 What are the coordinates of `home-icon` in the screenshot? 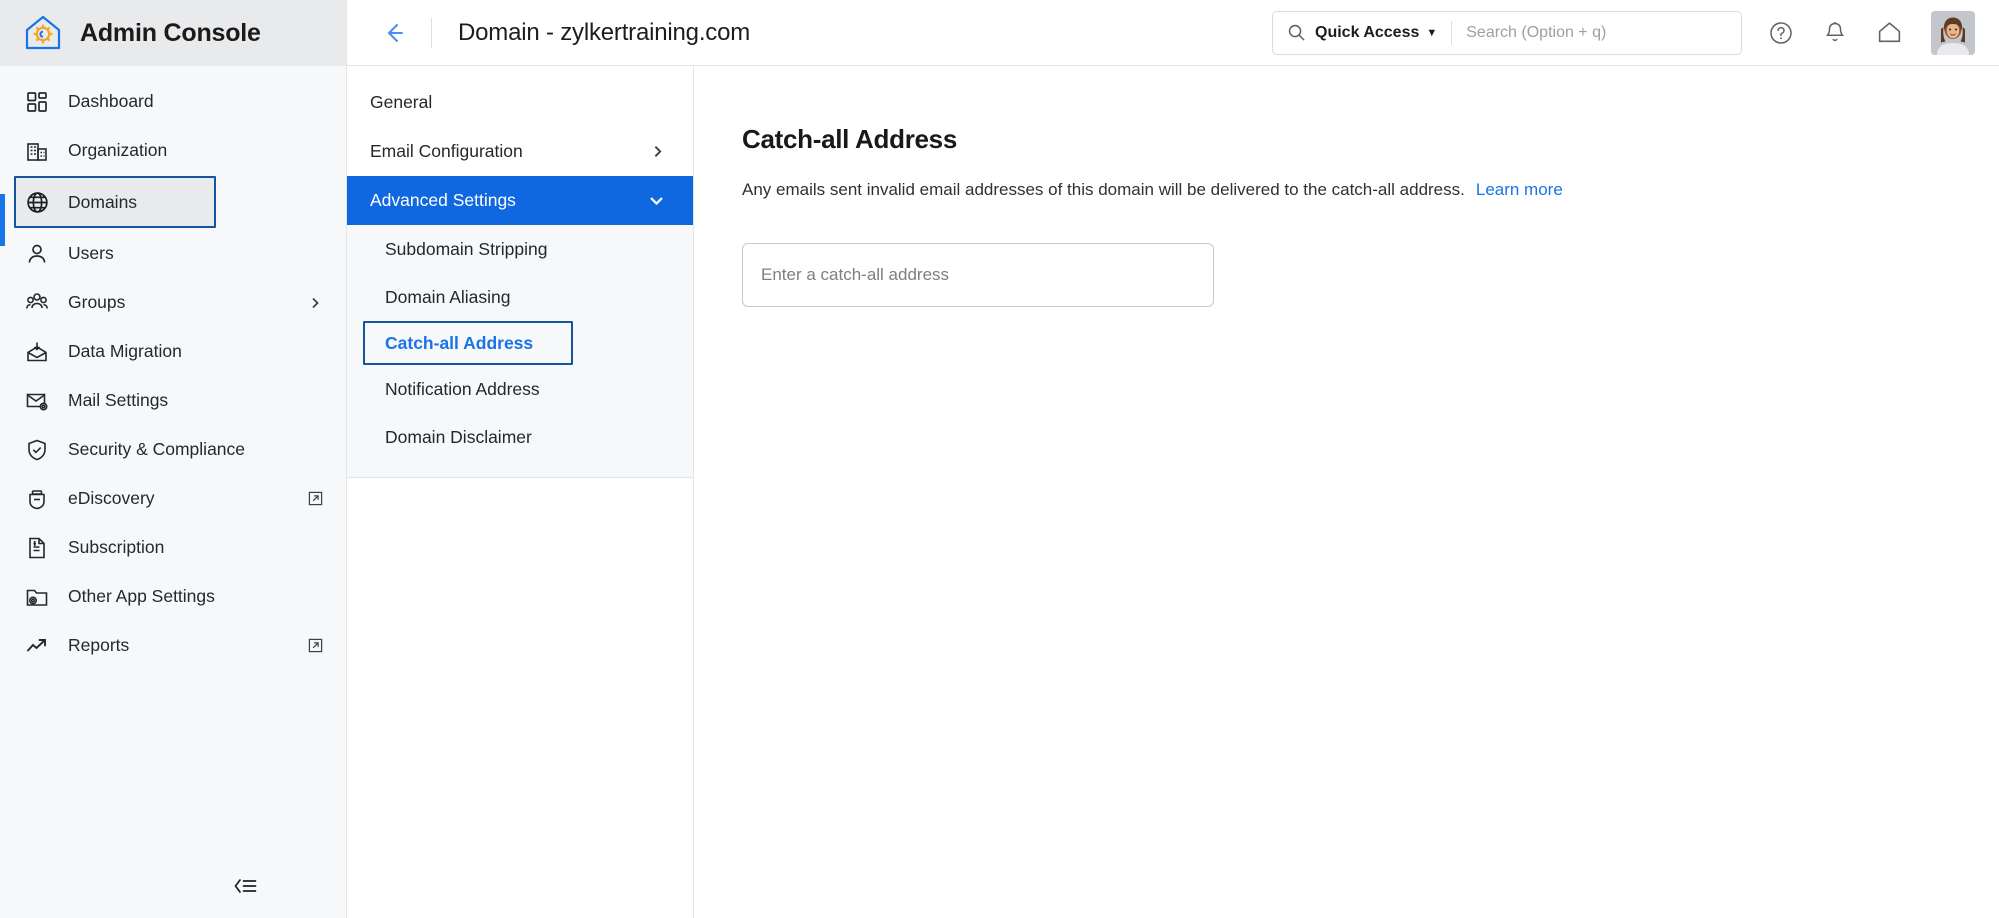 It's located at (1889, 32).